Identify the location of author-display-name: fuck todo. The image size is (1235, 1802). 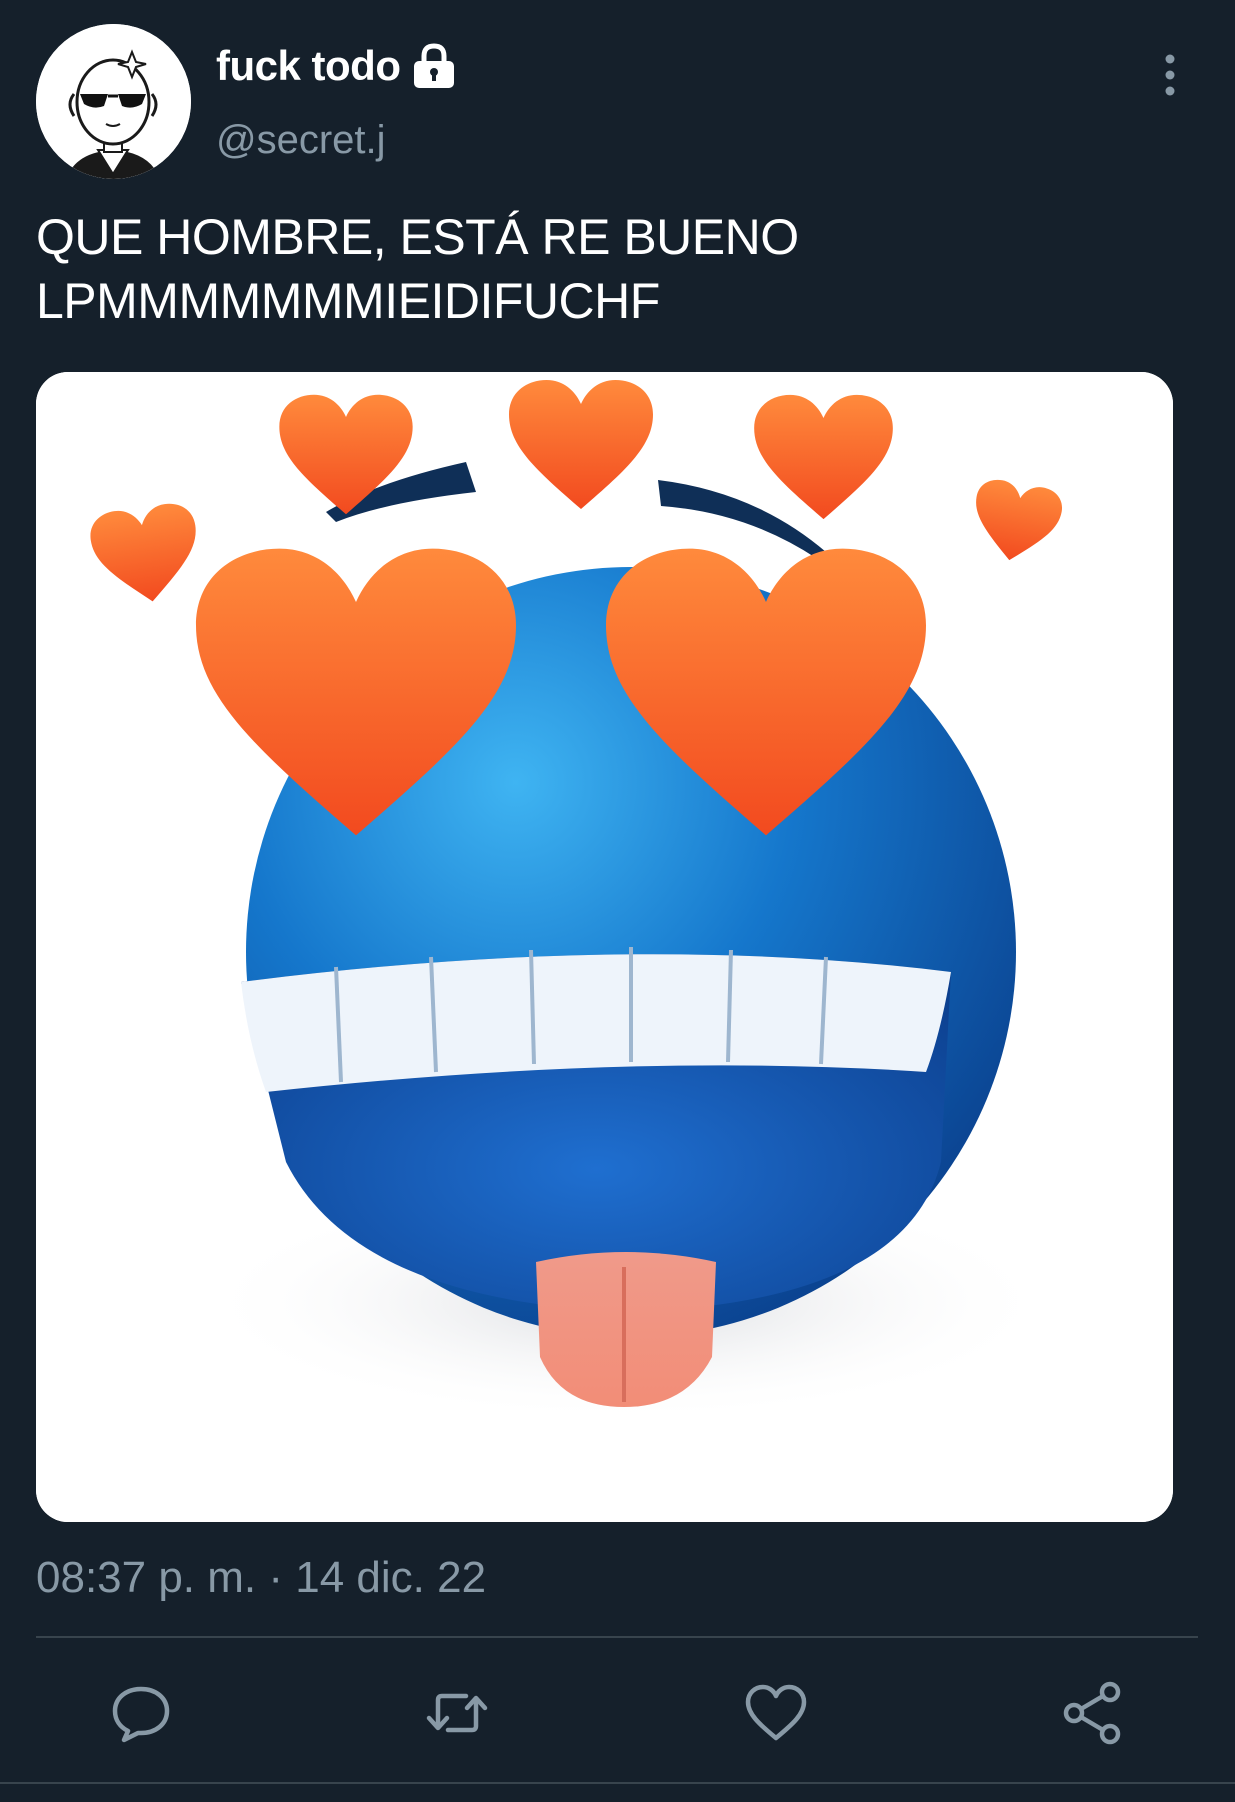
(336, 66).